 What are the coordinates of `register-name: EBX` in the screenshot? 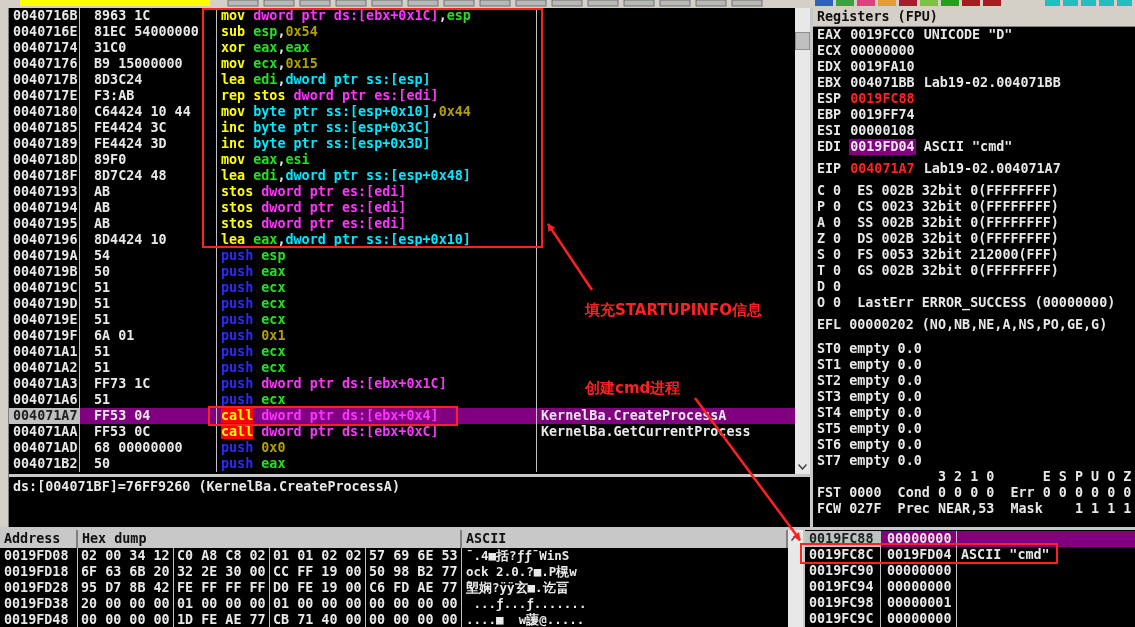 It's located at (829, 83).